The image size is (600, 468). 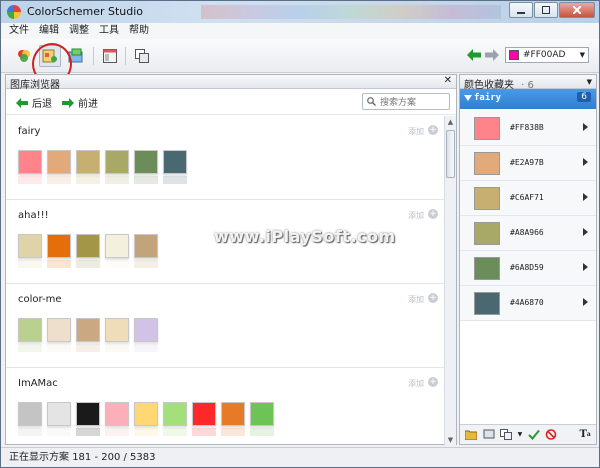 What do you see at coordinates (34, 102) in the screenshot?
I see `back-button: 后退` at bounding box center [34, 102].